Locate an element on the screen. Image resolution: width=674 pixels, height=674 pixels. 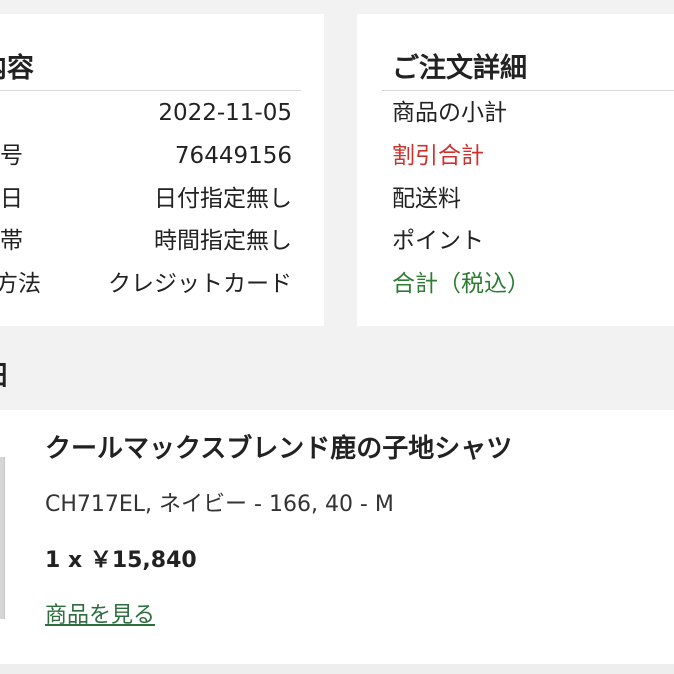
discount-total-label: 割引合計 is located at coordinates (438, 156).